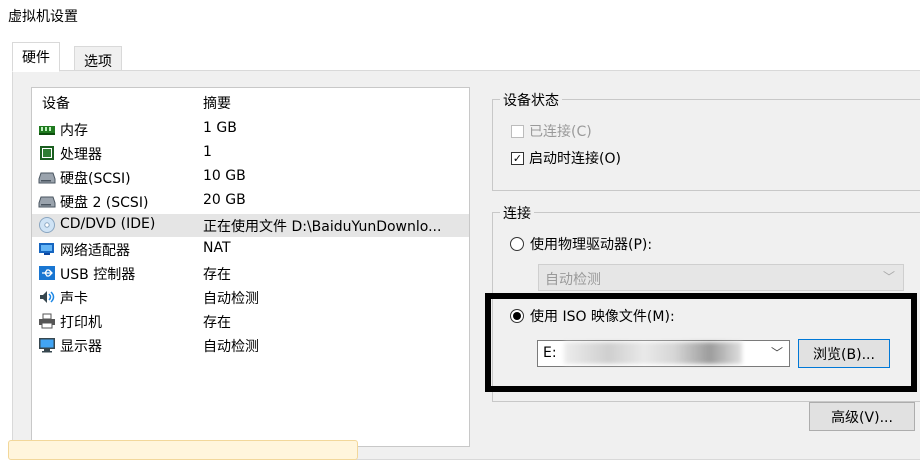 The image size is (920, 460). I want to click on iso-path-combobox: E: ﹀, so click(663, 353).